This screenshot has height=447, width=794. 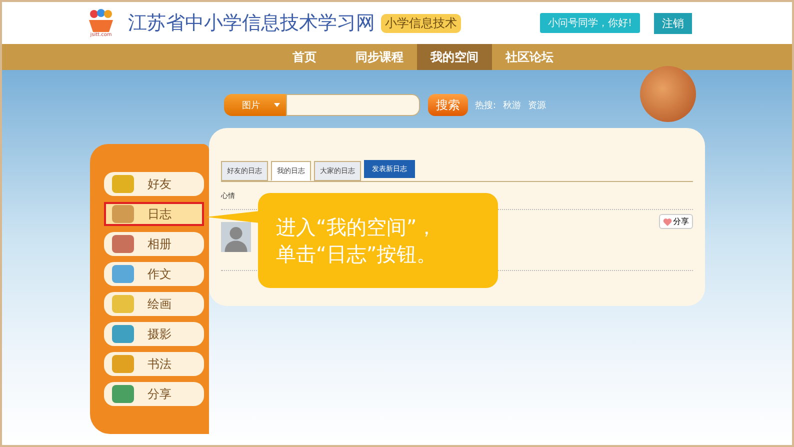 What do you see at coordinates (353, 105) in the screenshot?
I see `search-field` at bounding box center [353, 105].